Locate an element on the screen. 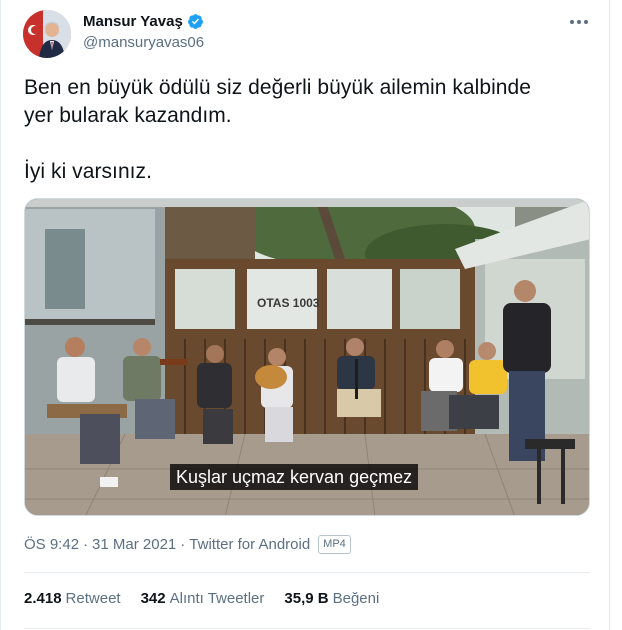 The image size is (622, 630). more-options-icon is located at coordinates (579, 22).